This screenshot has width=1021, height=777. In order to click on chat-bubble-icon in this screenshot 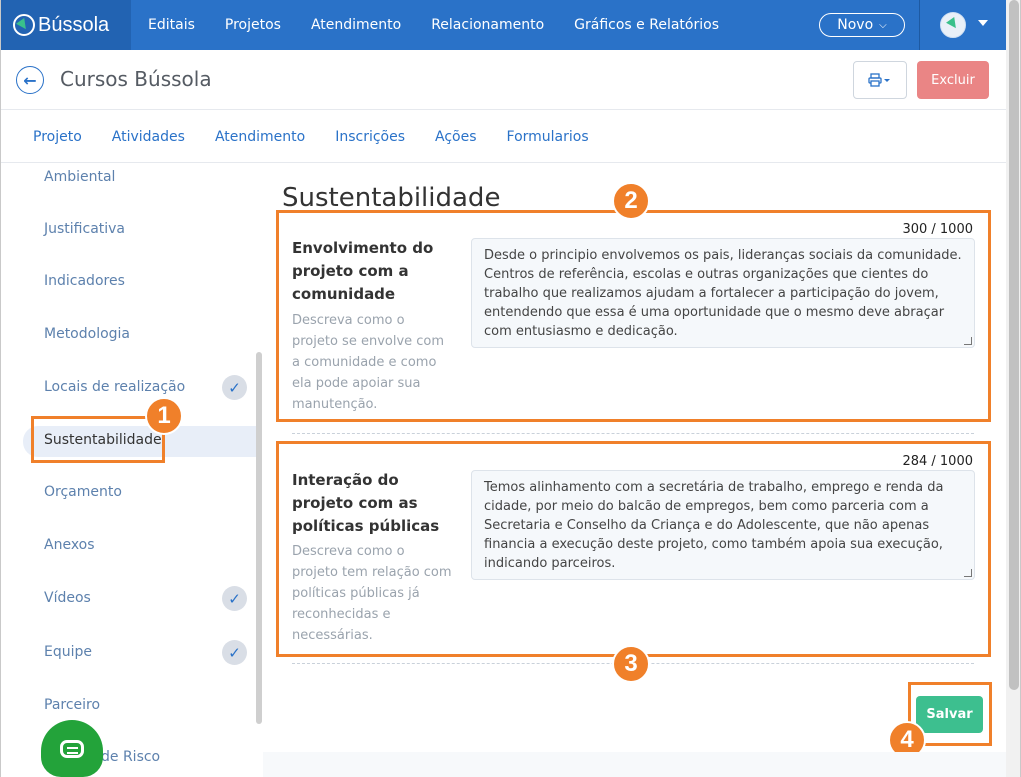, I will do `click(72, 748)`.